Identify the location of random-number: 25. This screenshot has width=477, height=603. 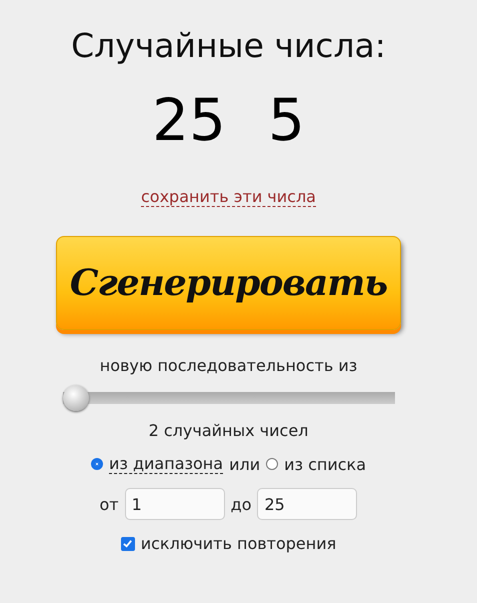
(189, 120).